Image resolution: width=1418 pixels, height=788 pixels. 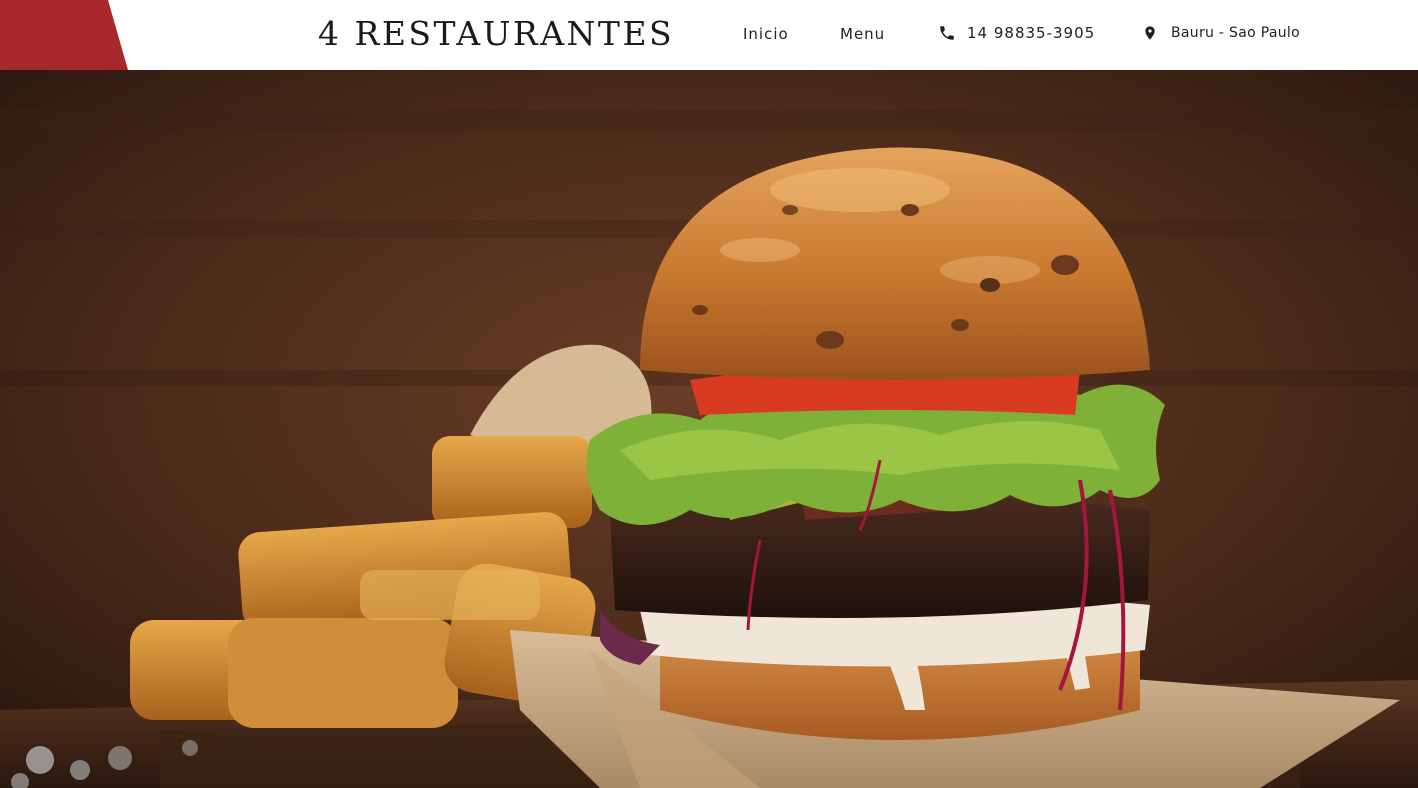 I want to click on site-logo-text: 4 RESTAURANTES, so click(x=496, y=34).